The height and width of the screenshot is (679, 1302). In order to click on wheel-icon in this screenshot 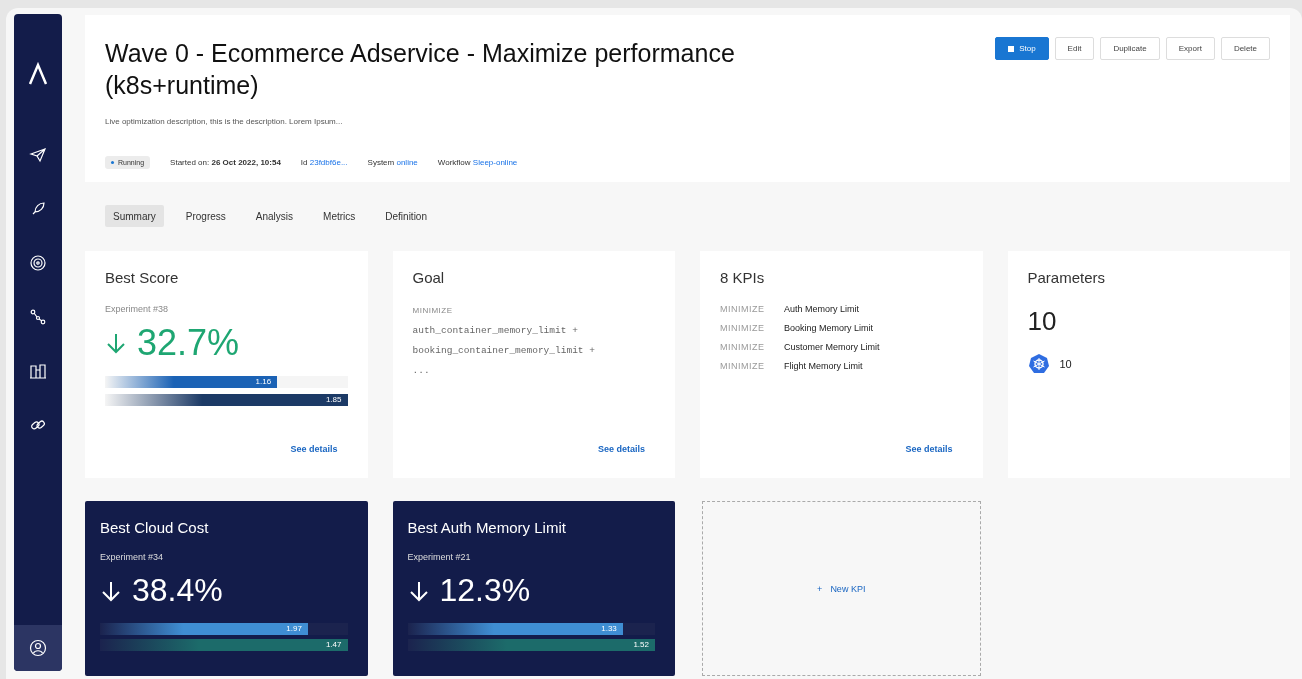, I will do `click(1038, 364)`.